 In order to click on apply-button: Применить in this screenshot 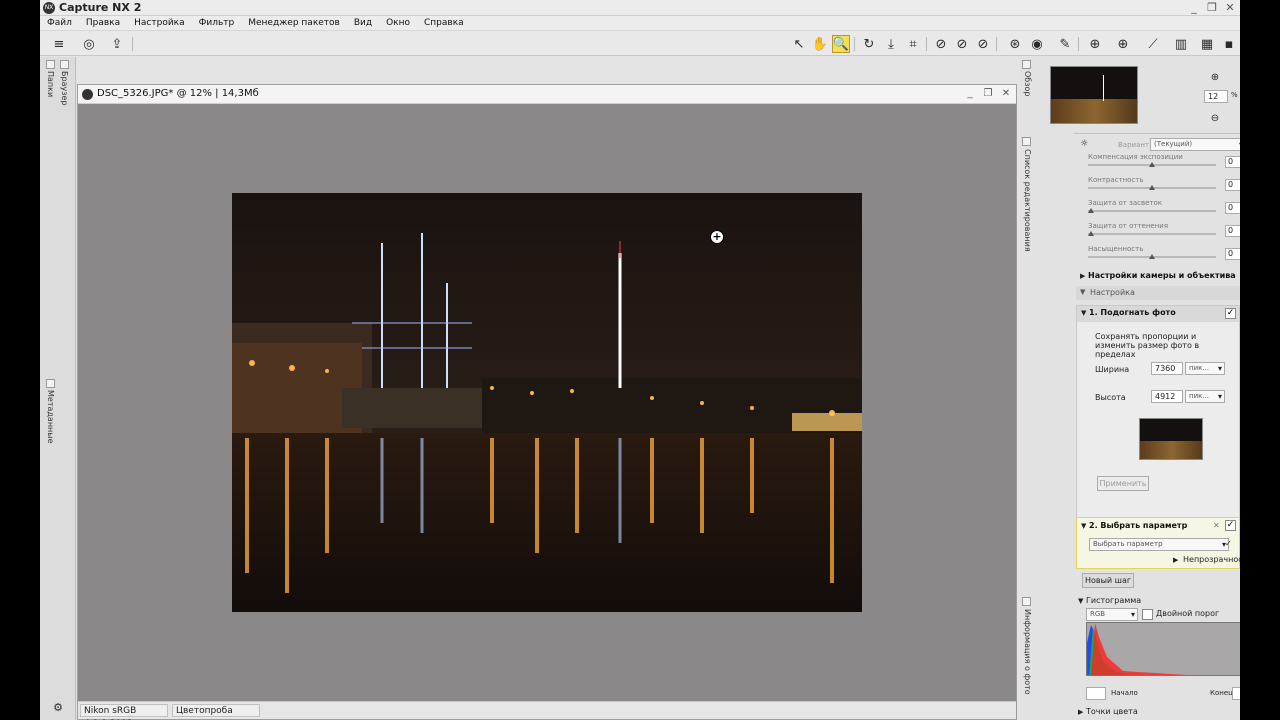, I will do `click(1123, 483)`.